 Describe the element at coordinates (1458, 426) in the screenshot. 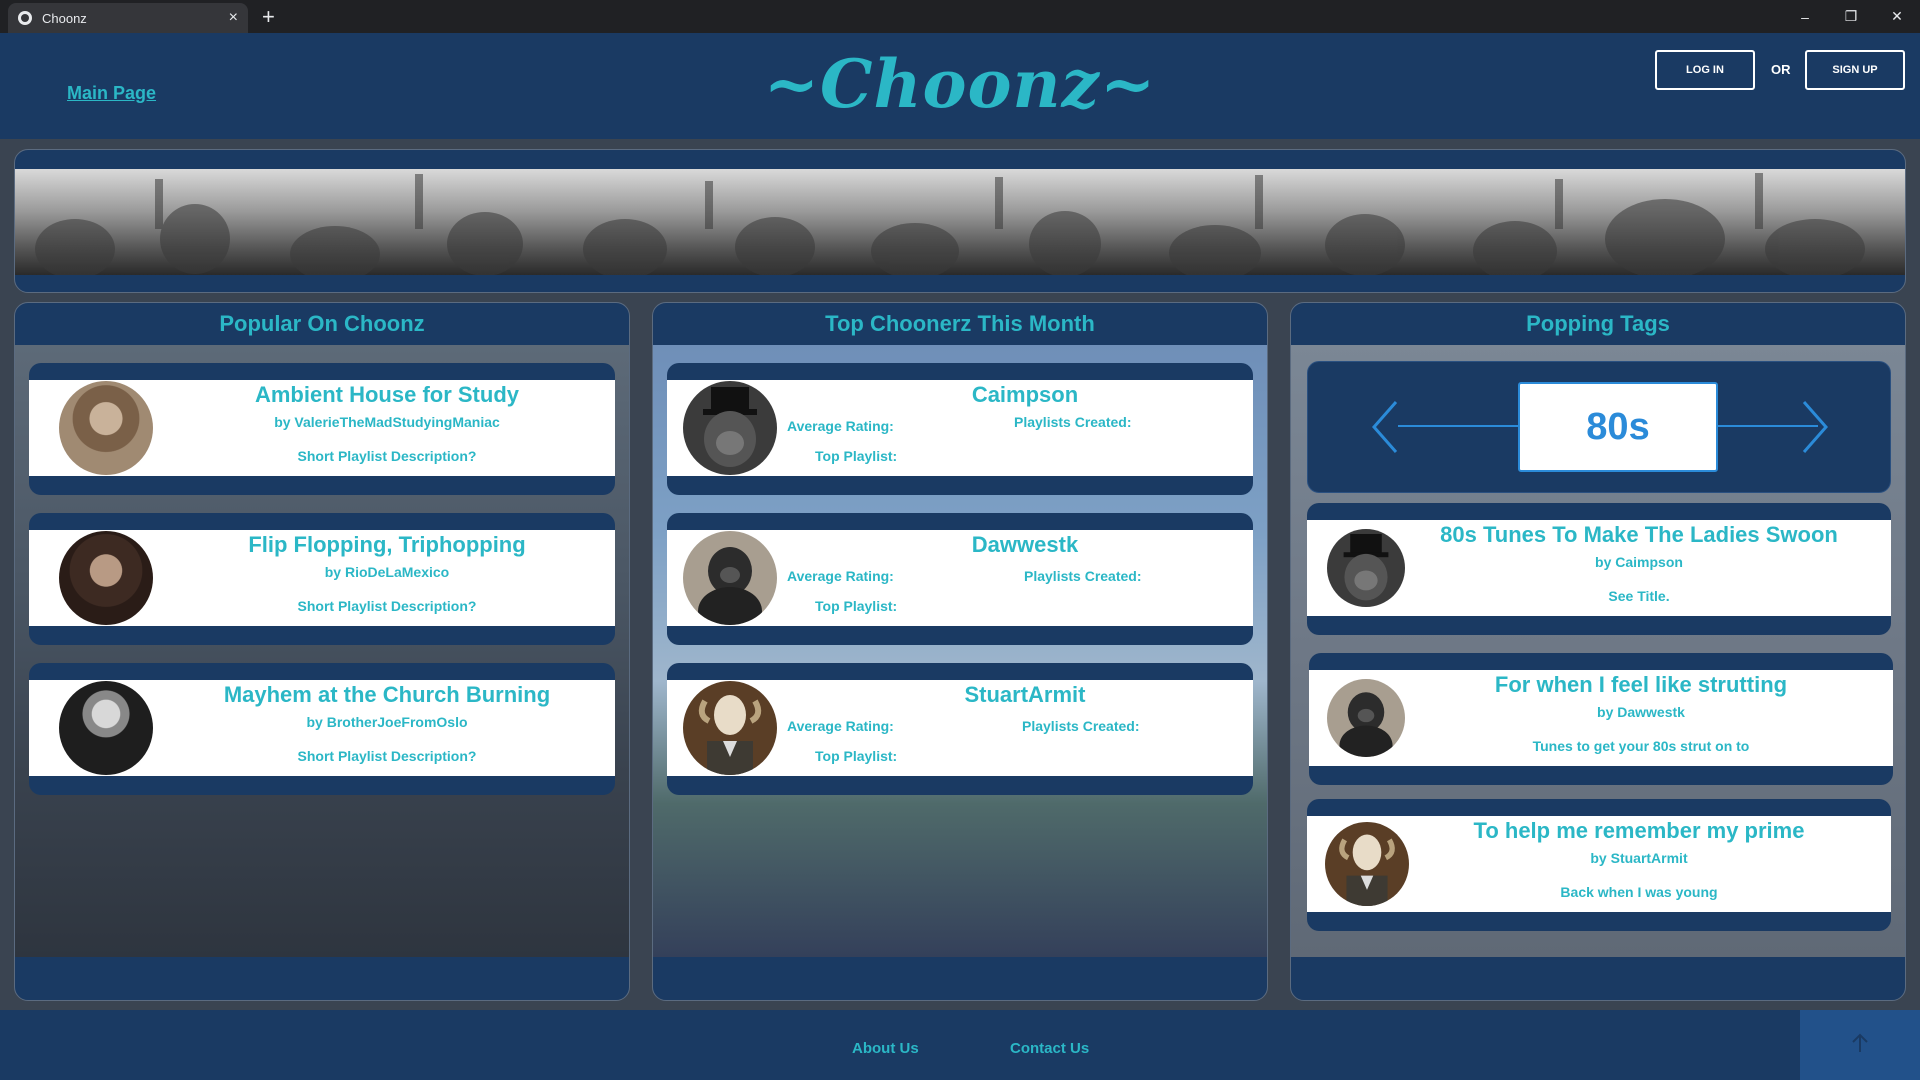

I see `arrow-line-left` at that location.